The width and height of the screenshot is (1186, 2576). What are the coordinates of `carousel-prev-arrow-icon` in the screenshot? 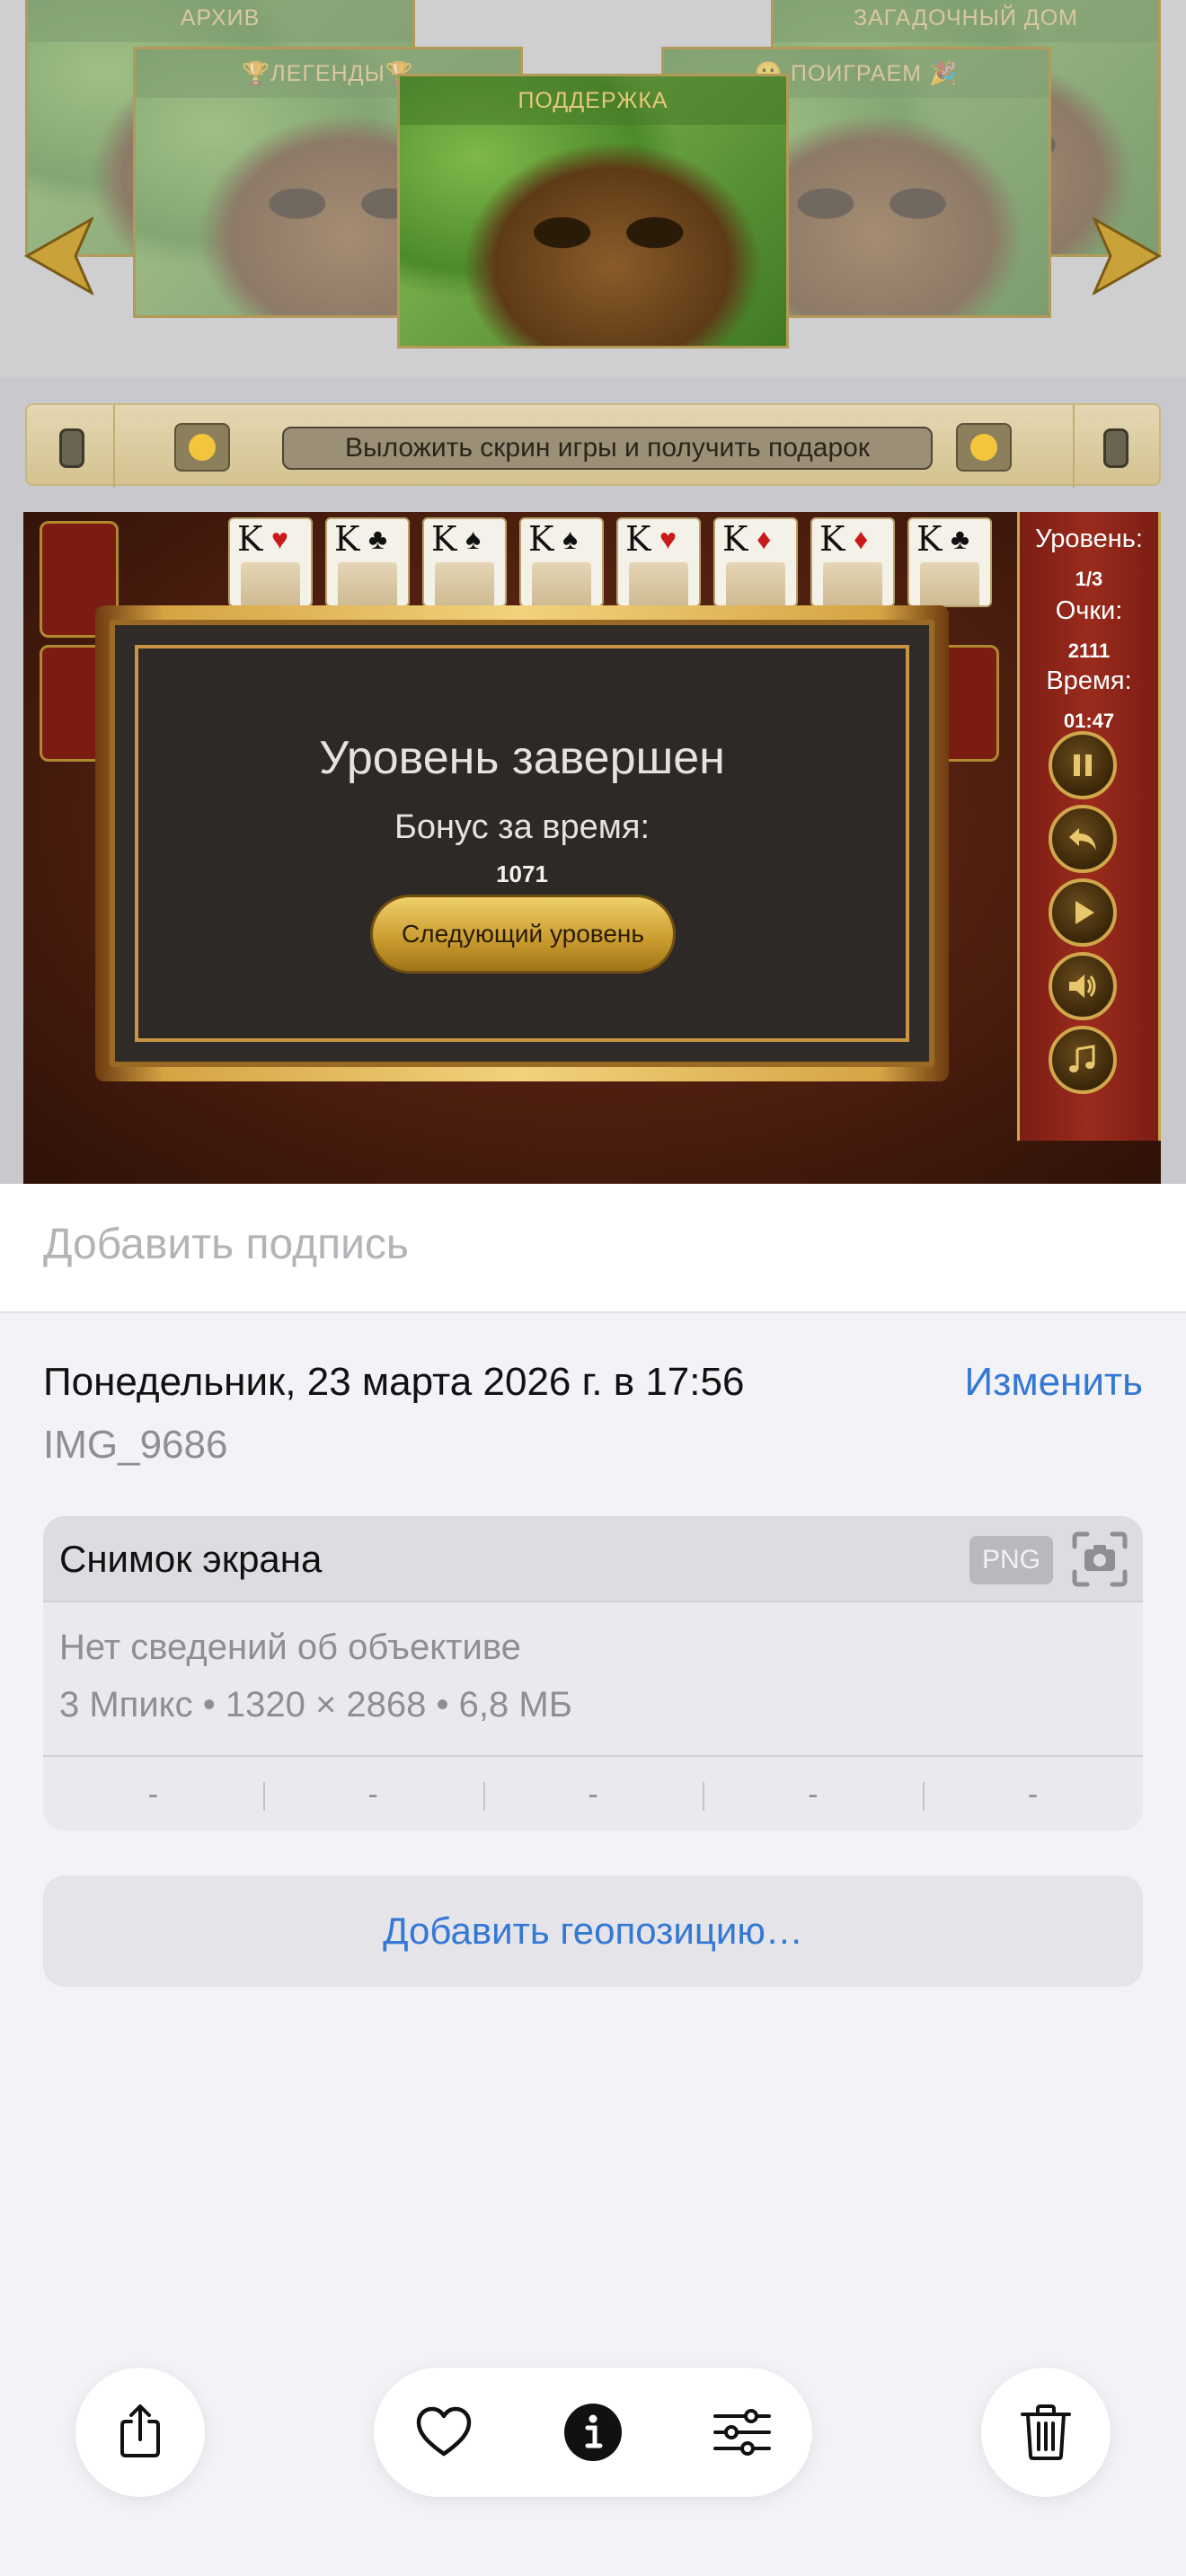 It's located at (58, 256).